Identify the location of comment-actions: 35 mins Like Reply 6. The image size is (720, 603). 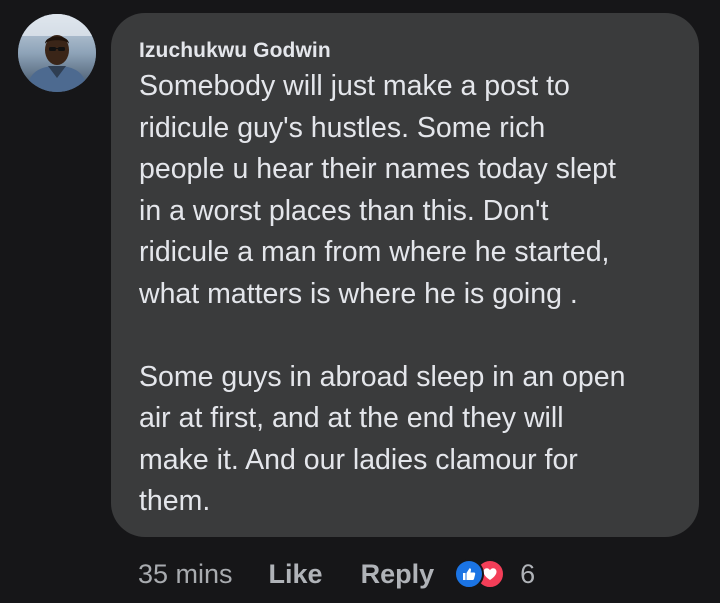
(336, 574).